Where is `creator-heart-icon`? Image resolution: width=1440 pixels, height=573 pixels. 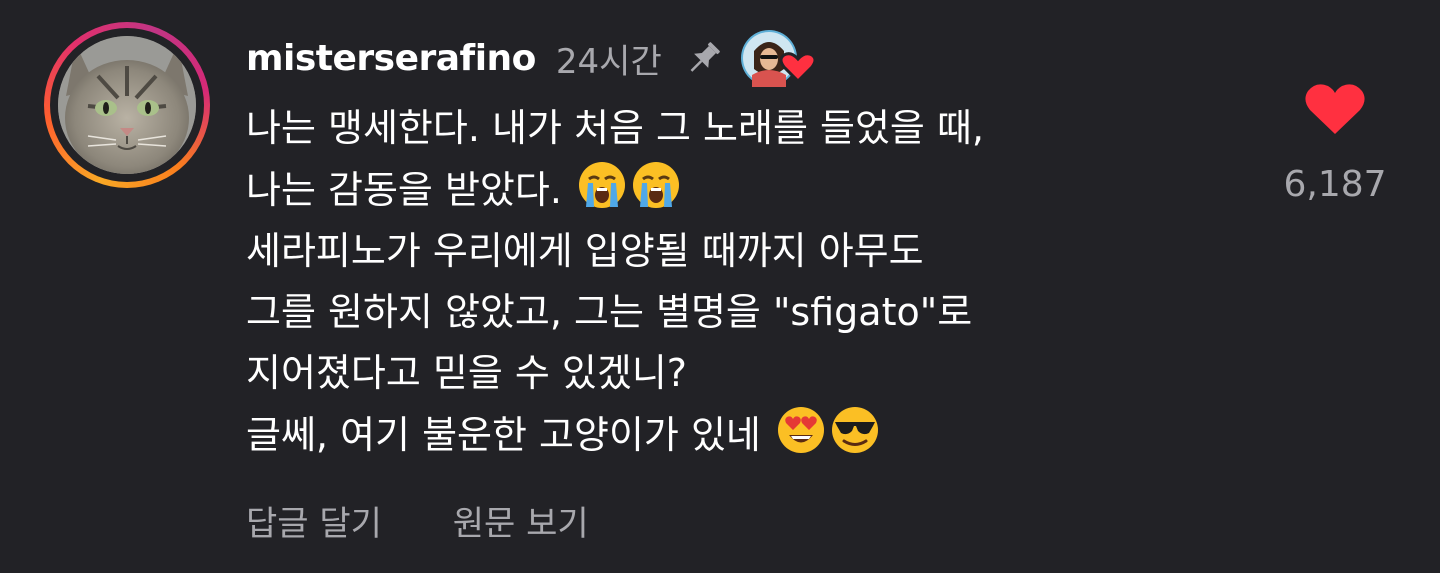 creator-heart-icon is located at coordinates (781, 58).